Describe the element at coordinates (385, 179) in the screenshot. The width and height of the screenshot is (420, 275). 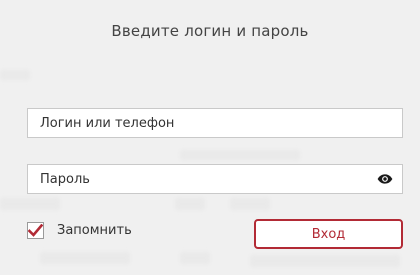
I see `eye-icon` at that location.